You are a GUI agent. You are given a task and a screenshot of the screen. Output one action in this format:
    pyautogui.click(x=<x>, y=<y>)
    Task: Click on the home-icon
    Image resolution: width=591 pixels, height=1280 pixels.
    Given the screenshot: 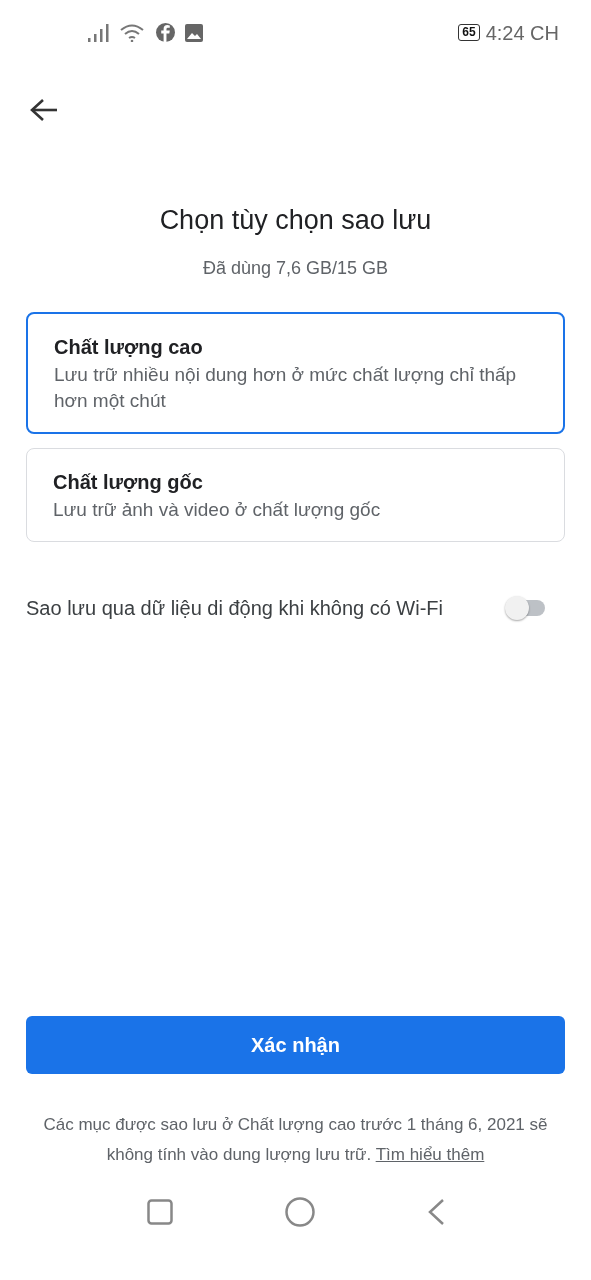 What is the action you would take?
    pyautogui.click(x=299, y=1212)
    